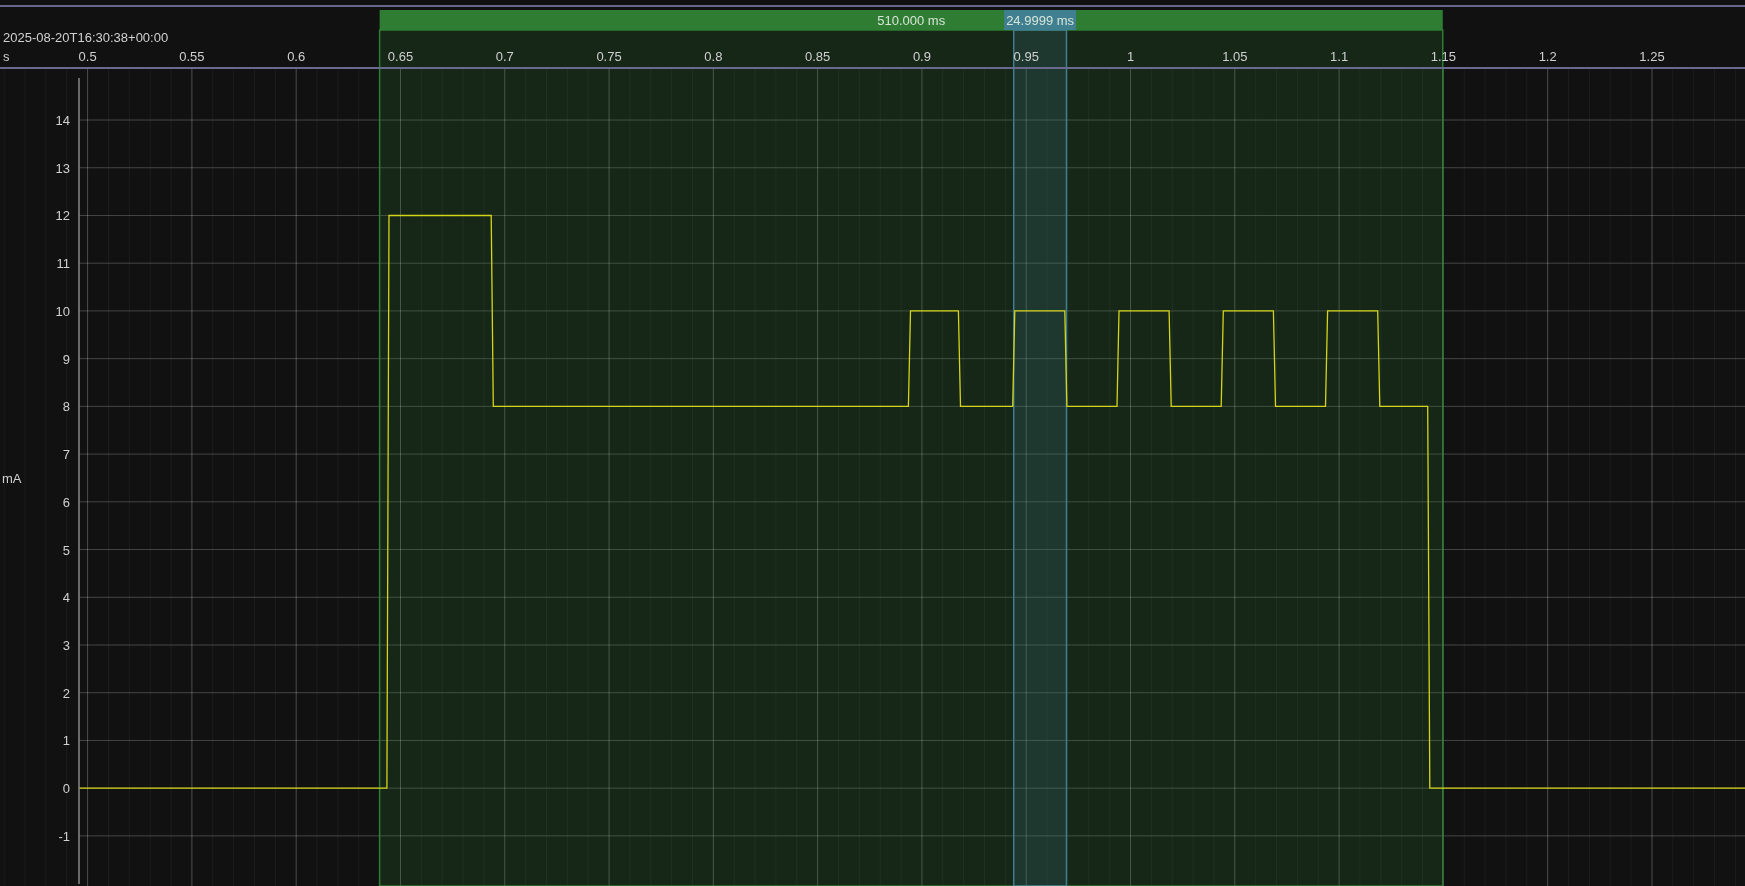 This screenshot has height=886, width=1745. Describe the element at coordinates (66, 741) in the screenshot. I see `y-tick-label: 1` at that location.